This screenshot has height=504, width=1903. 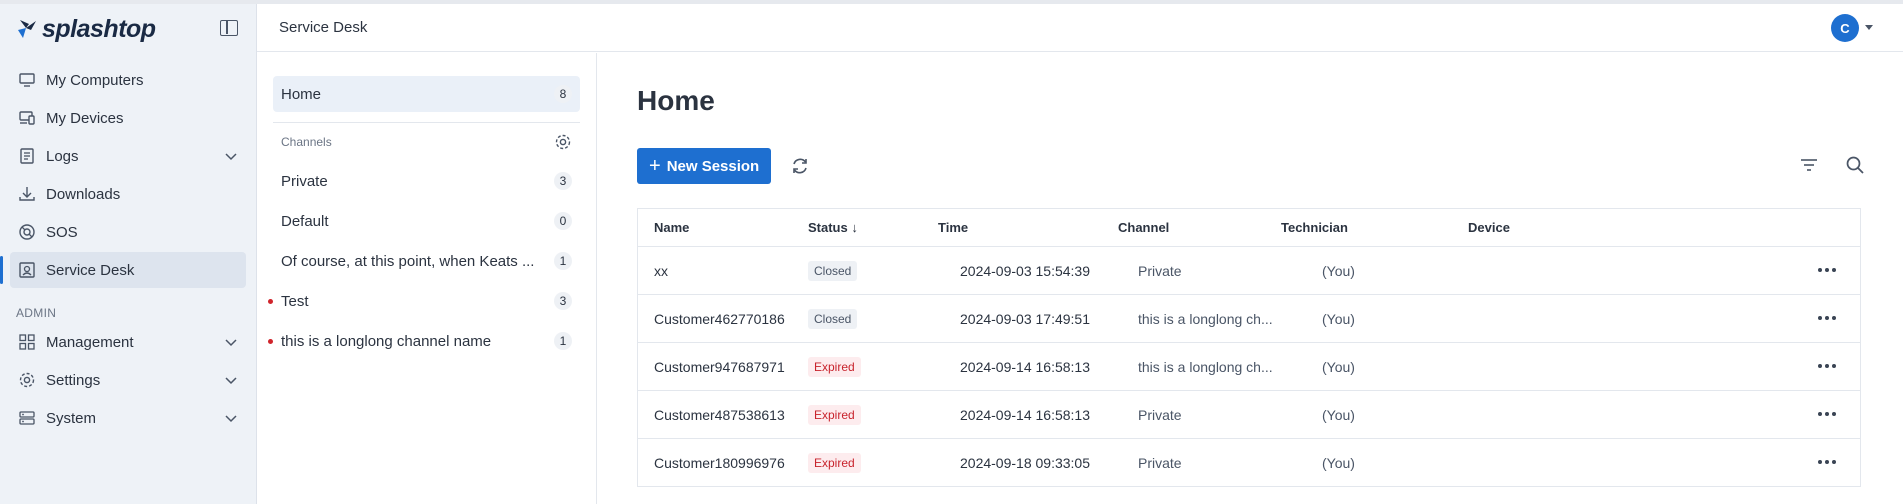 What do you see at coordinates (1270, 166) in the screenshot?
I see `toolbar: + New Session` at bounding box center [1270, 166].